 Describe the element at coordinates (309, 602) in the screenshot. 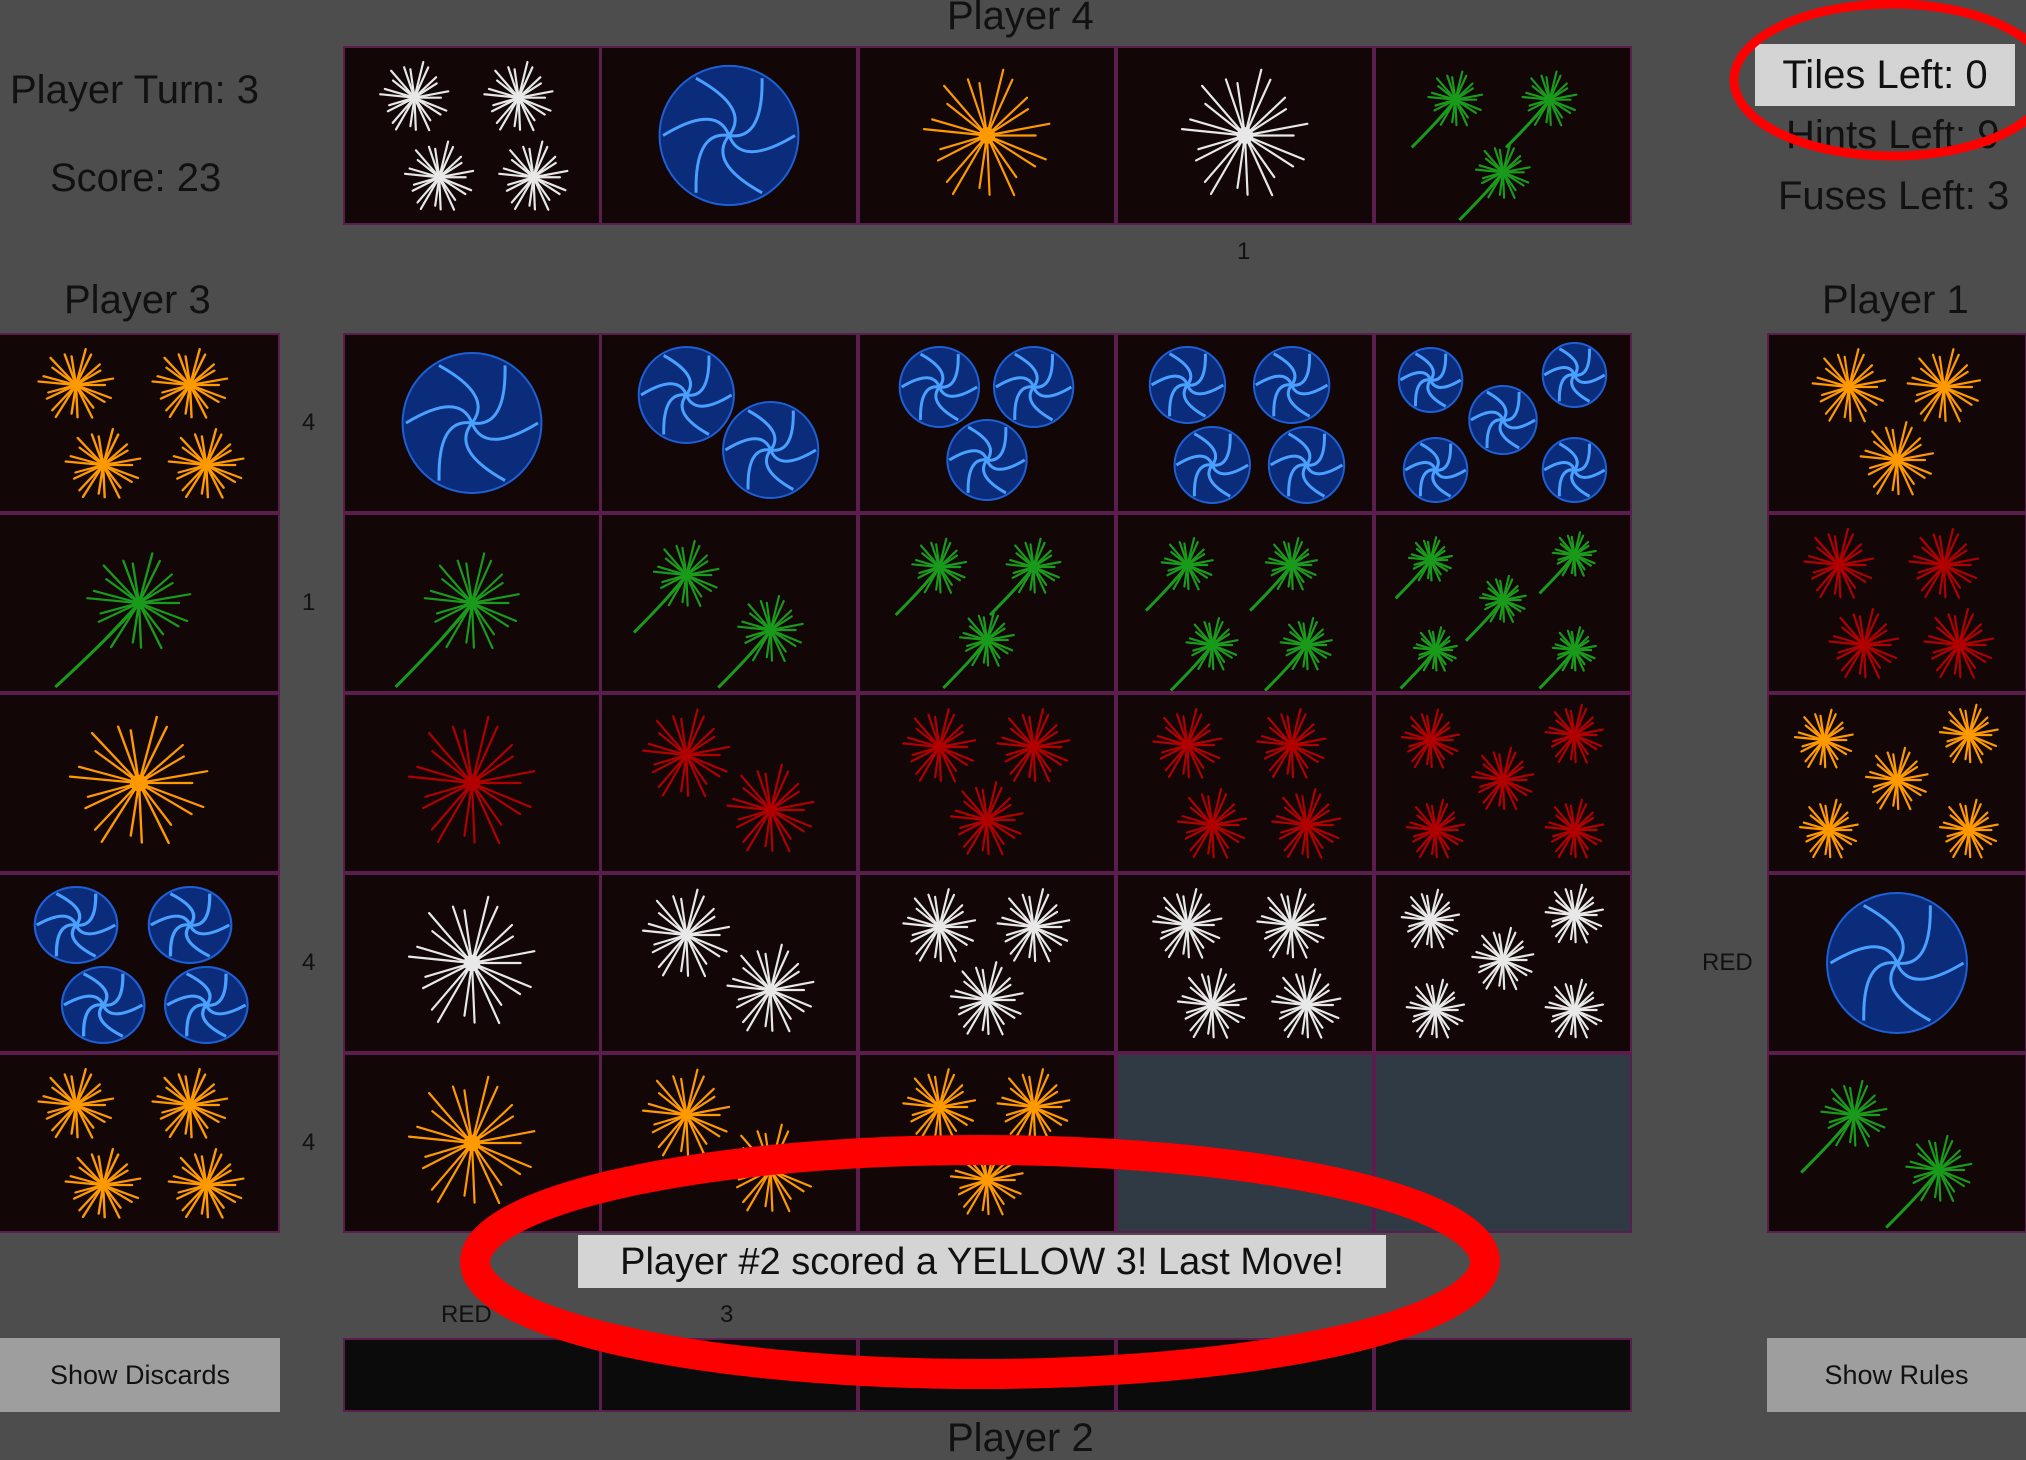

I see `player3-hint-2: 1` at that location.